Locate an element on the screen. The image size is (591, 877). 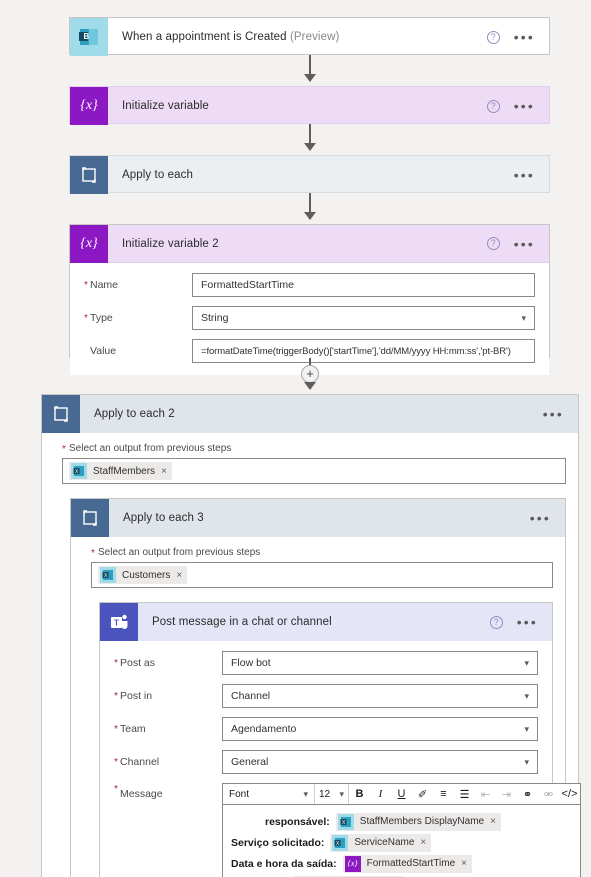
apply-to-each-header: Apply to each ••• is located at coordinates (309, 175).